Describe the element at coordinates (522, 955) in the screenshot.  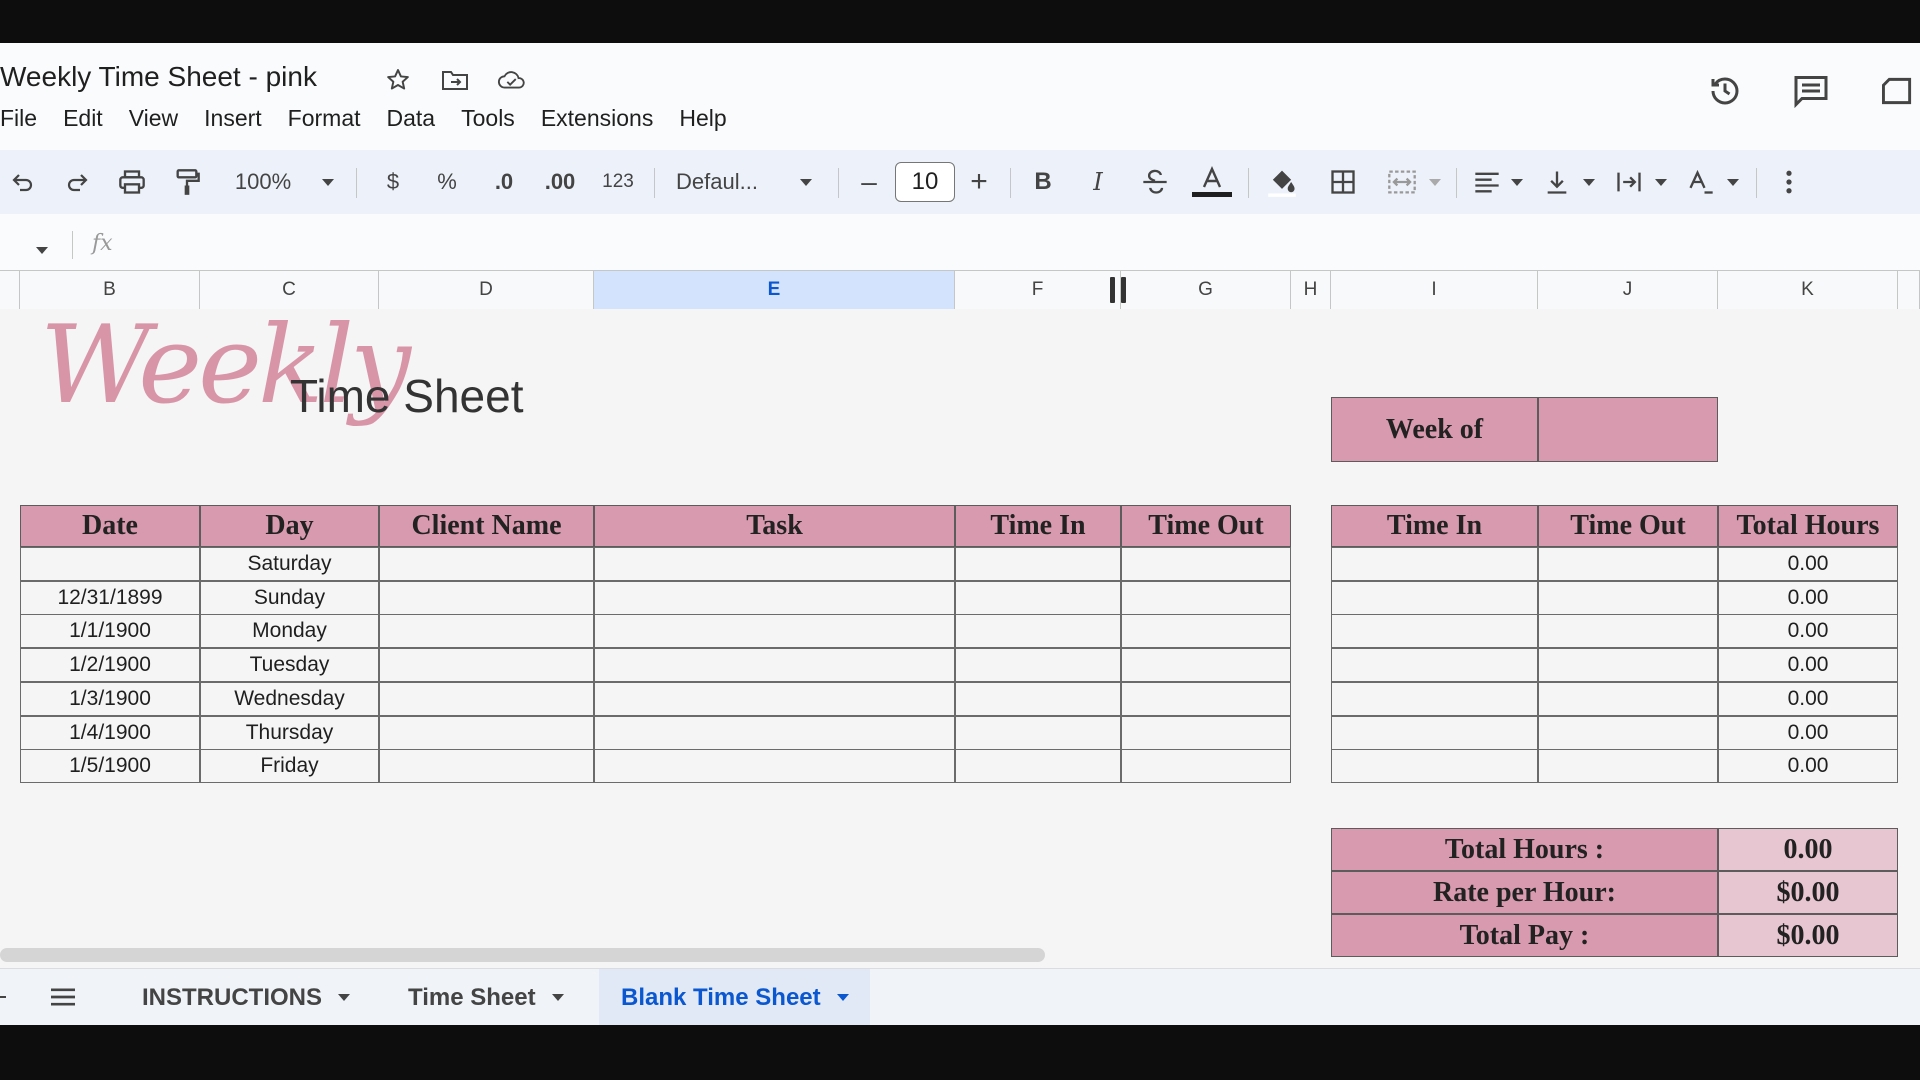
I see `horizontal-scrollbar` at that location.